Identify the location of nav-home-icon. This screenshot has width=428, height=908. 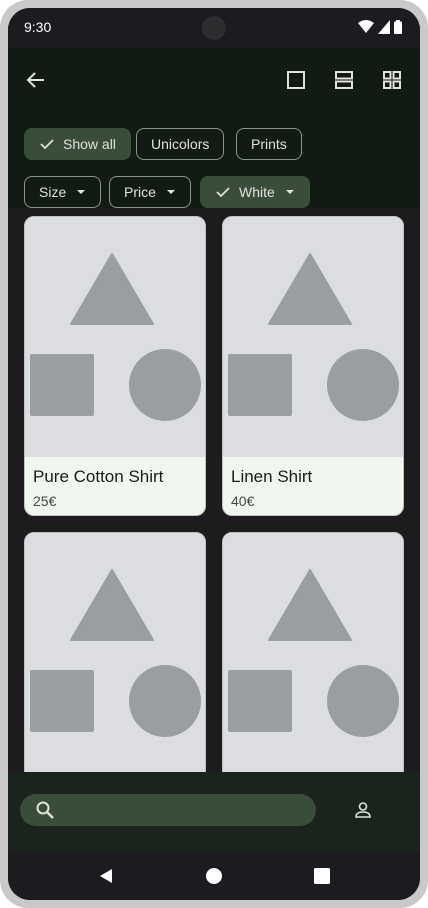
(214, 876).